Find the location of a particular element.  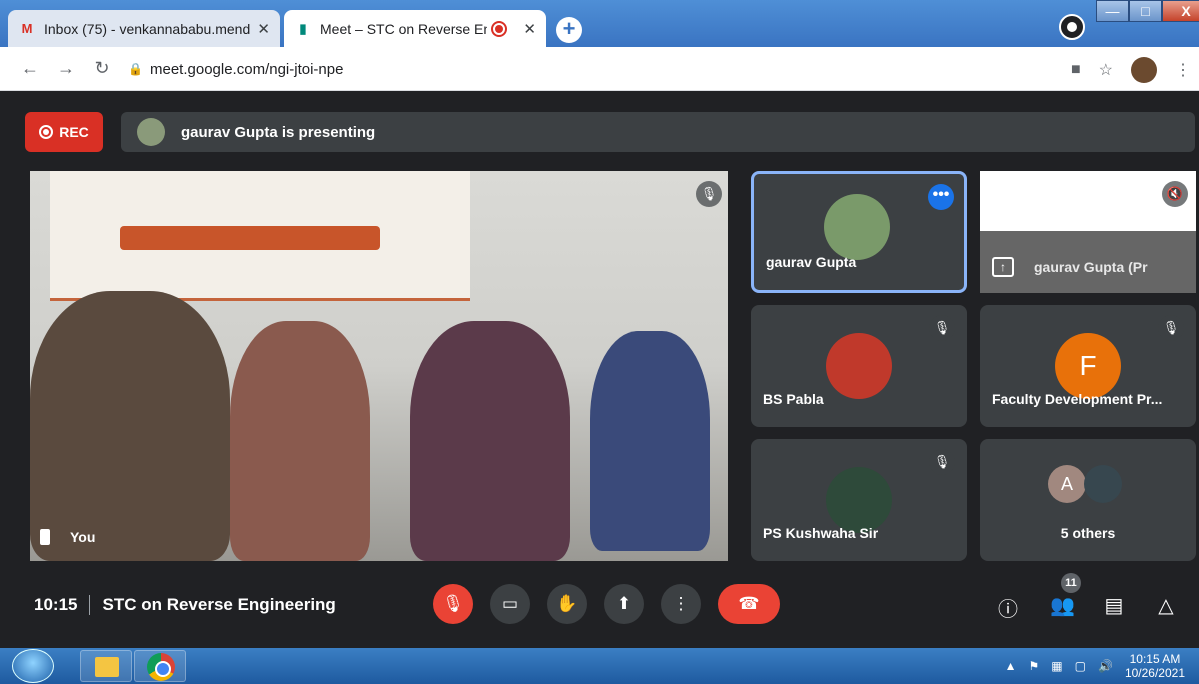

reload-icon: ↻ is located at coordinates (102, 68).